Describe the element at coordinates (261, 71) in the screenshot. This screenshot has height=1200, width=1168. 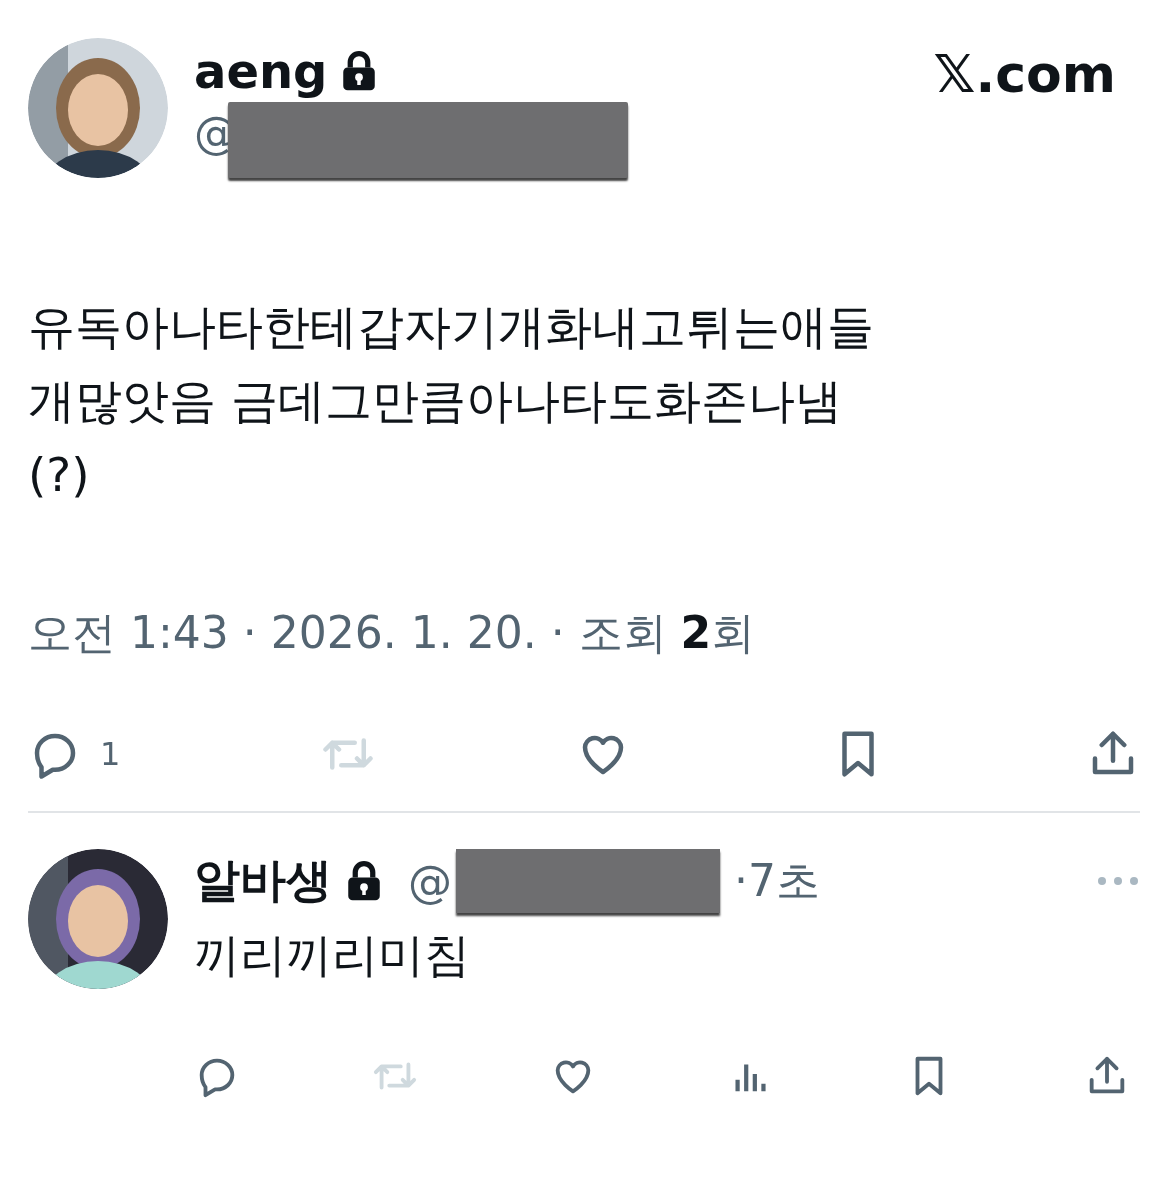
I see `user-name: aeng` at that location.